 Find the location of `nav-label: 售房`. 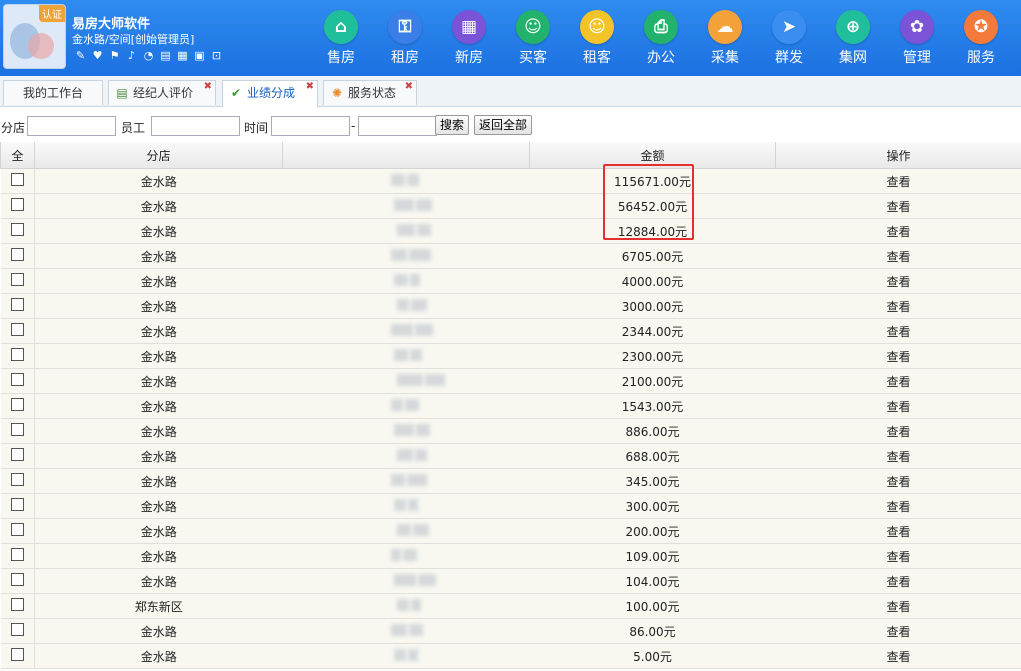

nav-label: 售房 is located at coordinates (341, 58).